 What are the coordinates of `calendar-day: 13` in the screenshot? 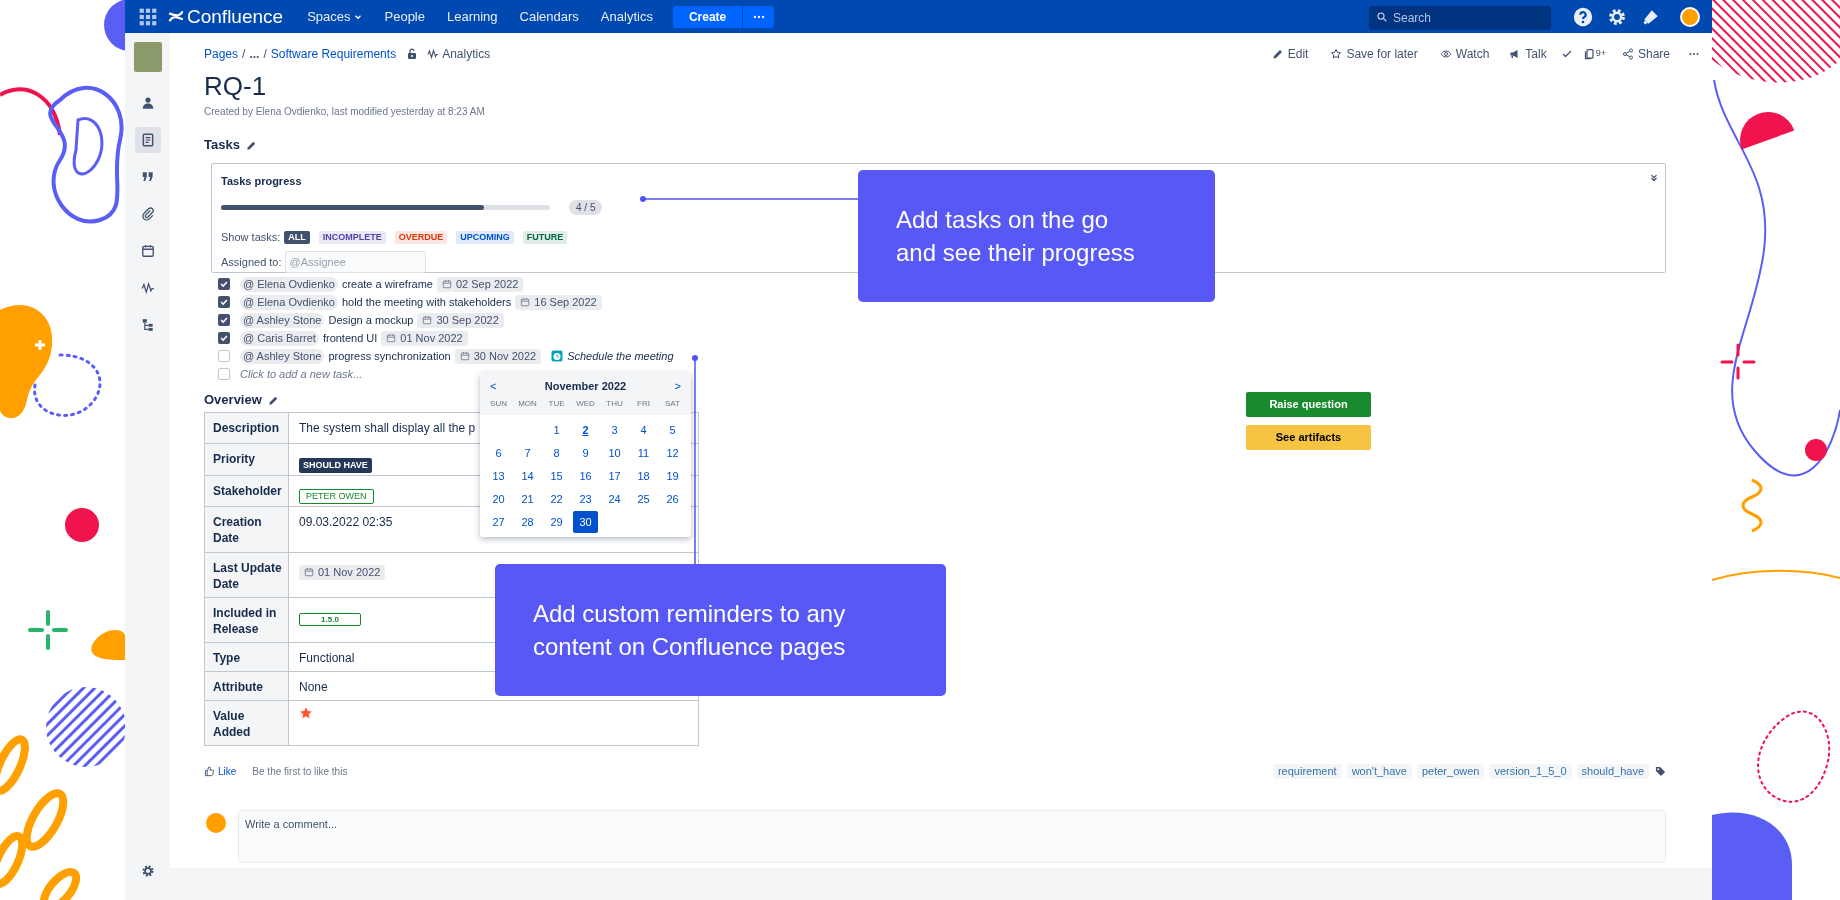 It's located at (498, 476).